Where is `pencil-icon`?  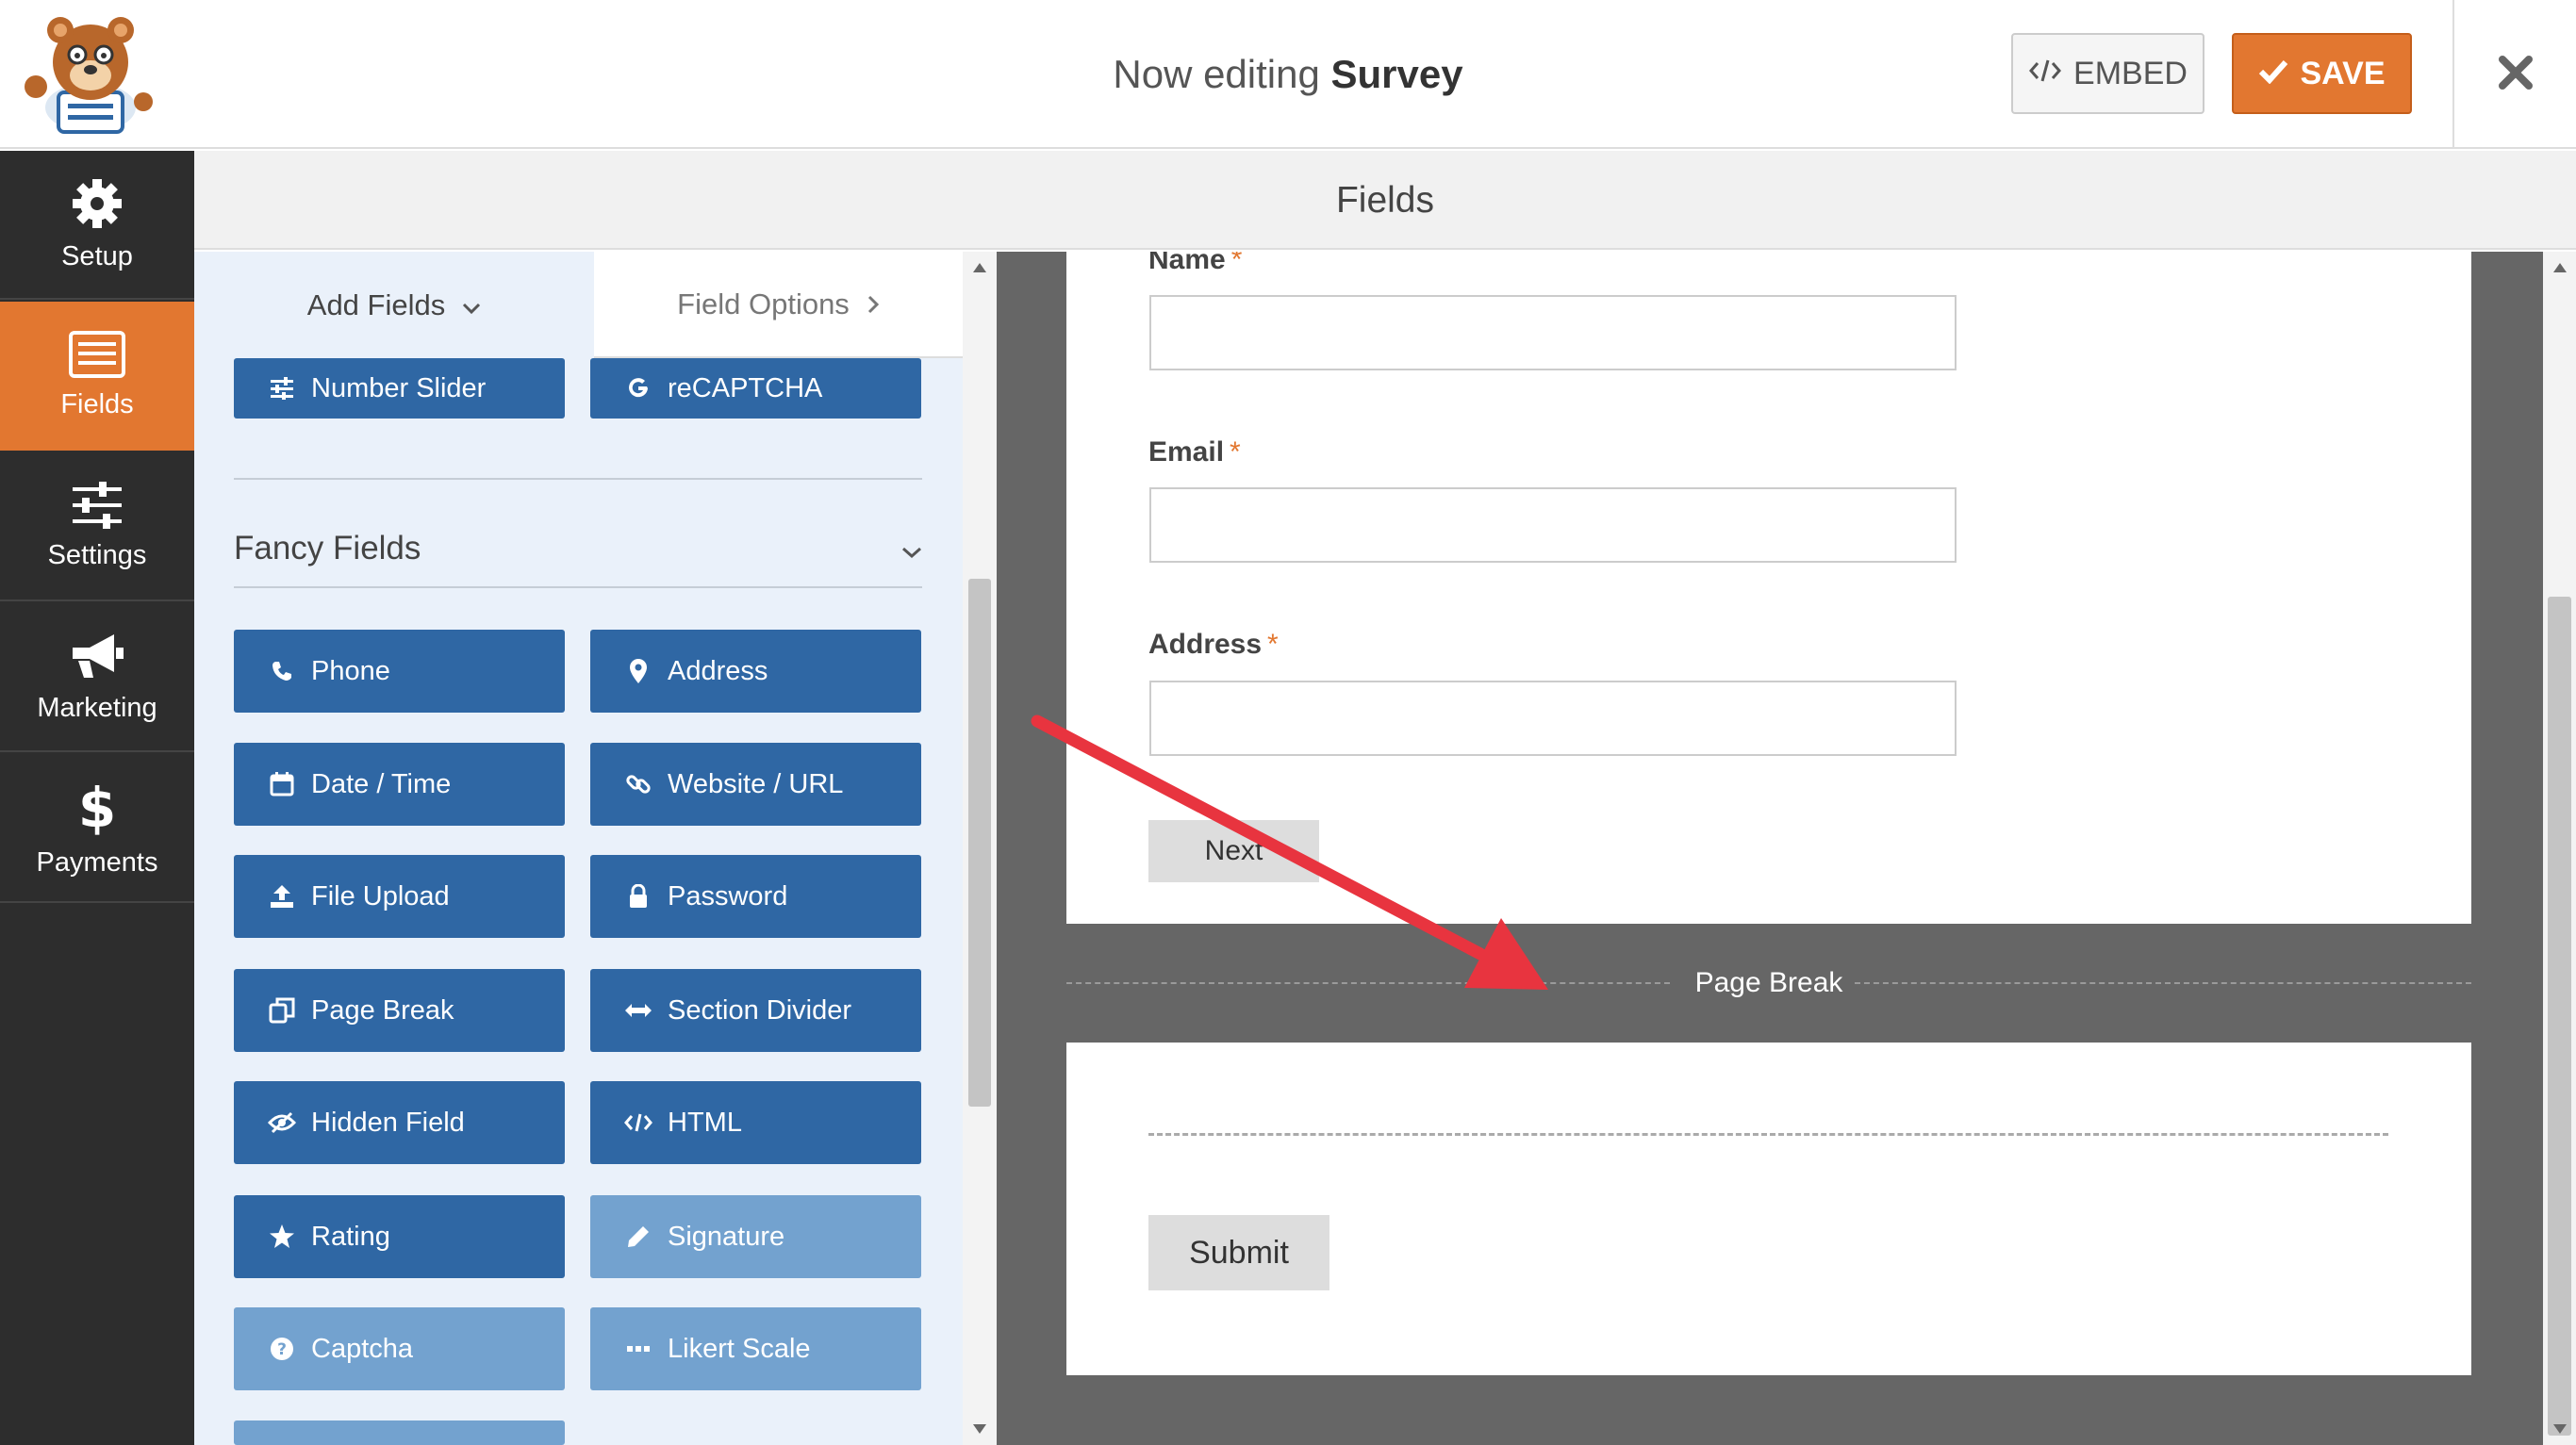
pencil-icon is located at coordinates (638, 1237).